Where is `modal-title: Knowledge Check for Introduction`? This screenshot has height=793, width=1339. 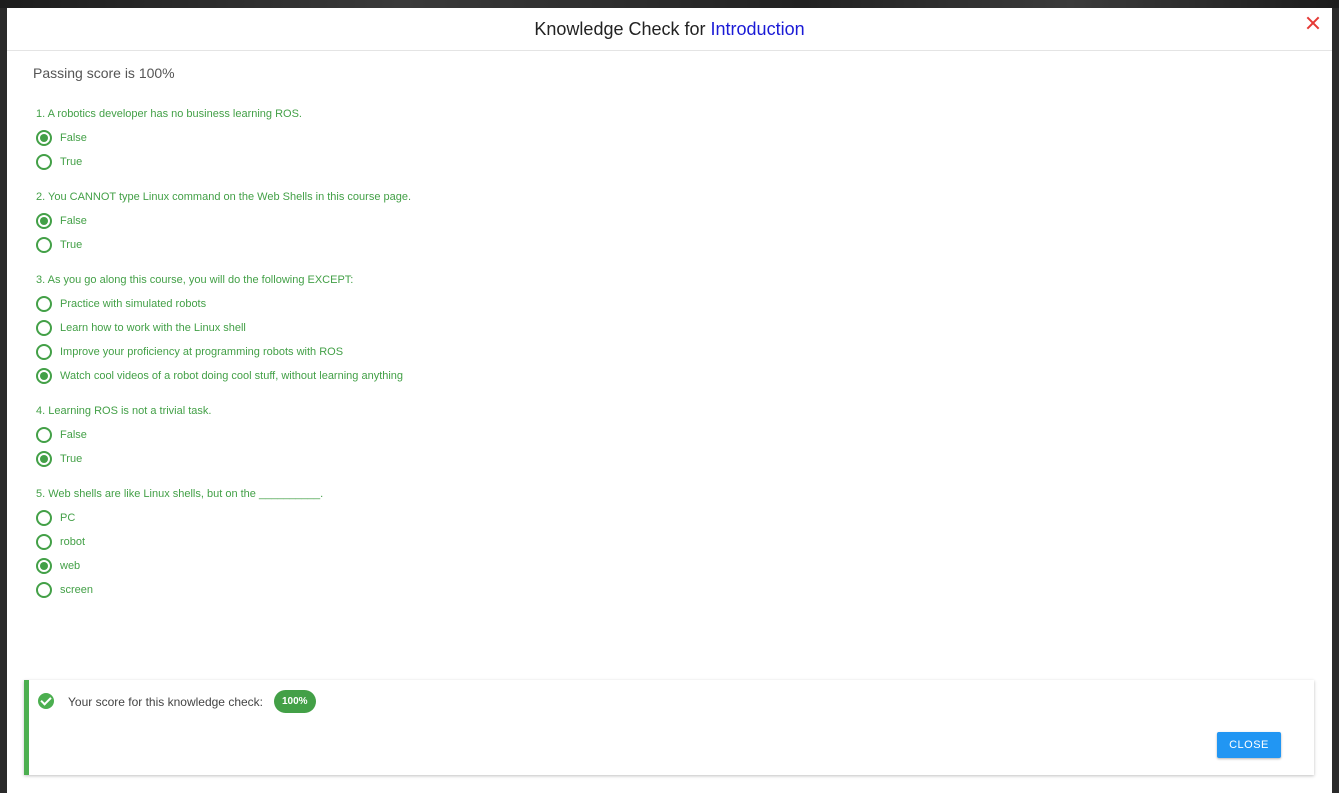
modal-title: Knowledge Check for Introduction is located at coordinates (669, 29).